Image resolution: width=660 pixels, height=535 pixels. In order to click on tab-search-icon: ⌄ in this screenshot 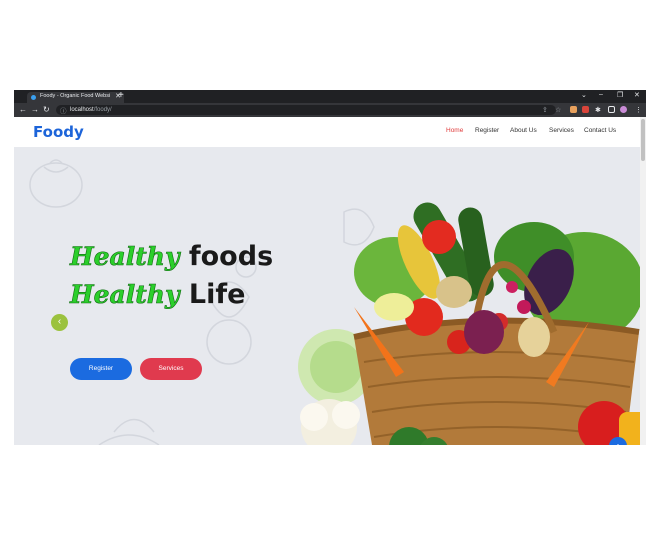, I will do `click(584, 95)`.